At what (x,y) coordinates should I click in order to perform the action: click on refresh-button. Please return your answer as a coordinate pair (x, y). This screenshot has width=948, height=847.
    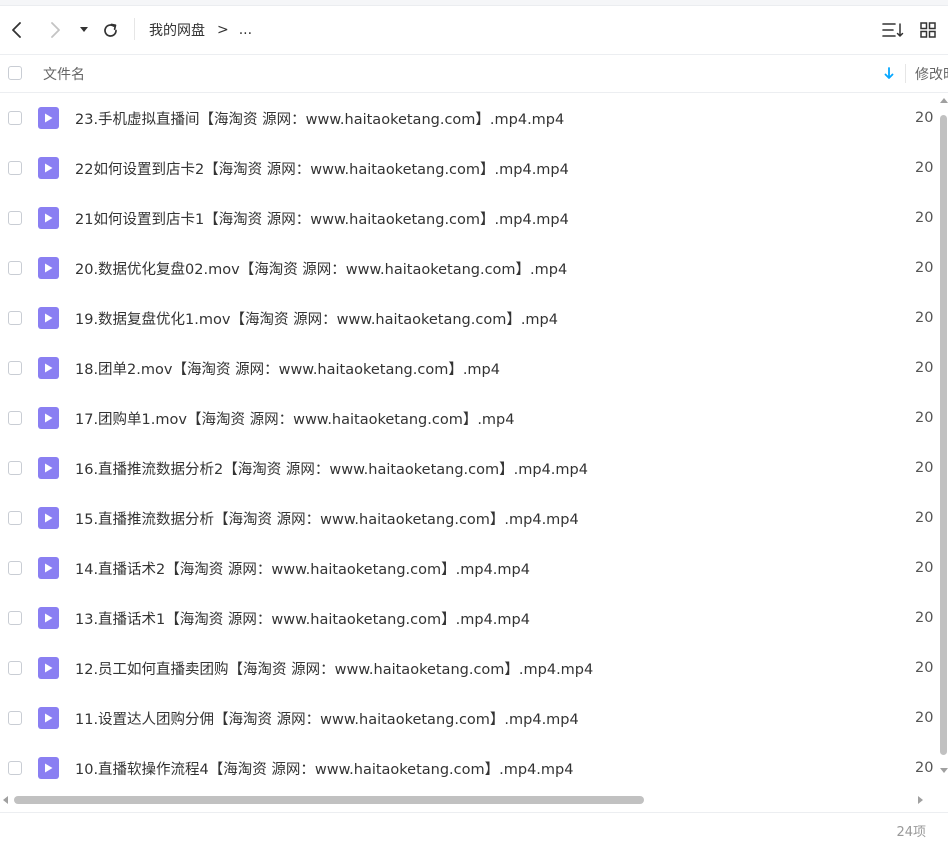
    Looking at the image, I should click on (110, 30).